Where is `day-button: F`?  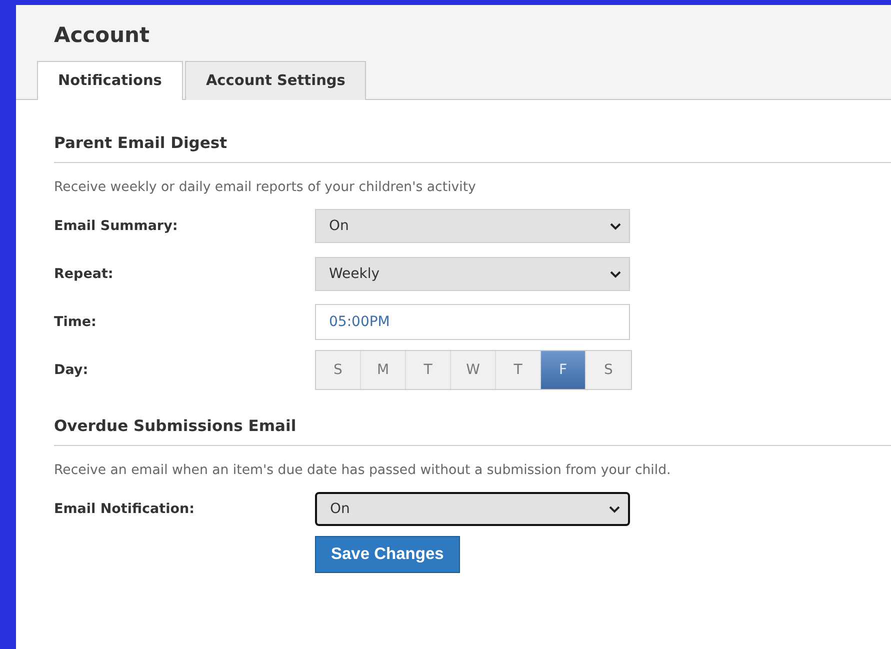
day-button: F is located at coordinates (563, 370).